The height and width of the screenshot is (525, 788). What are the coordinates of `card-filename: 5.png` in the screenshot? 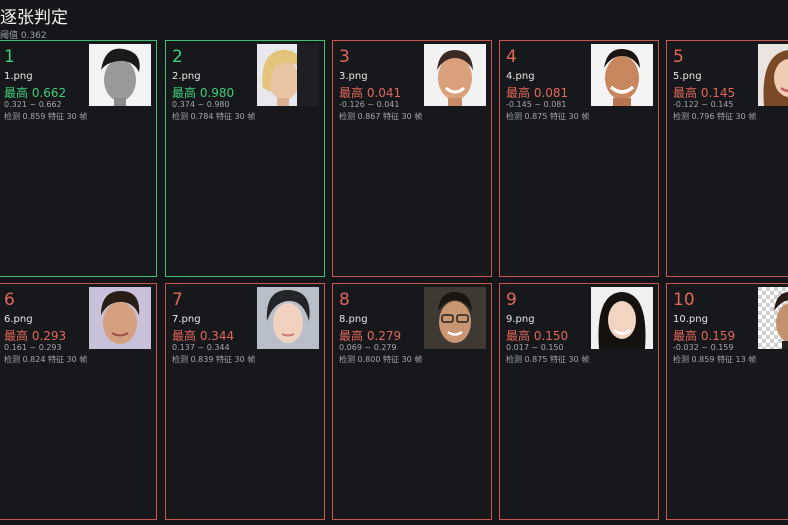 It's located at (687, 76).